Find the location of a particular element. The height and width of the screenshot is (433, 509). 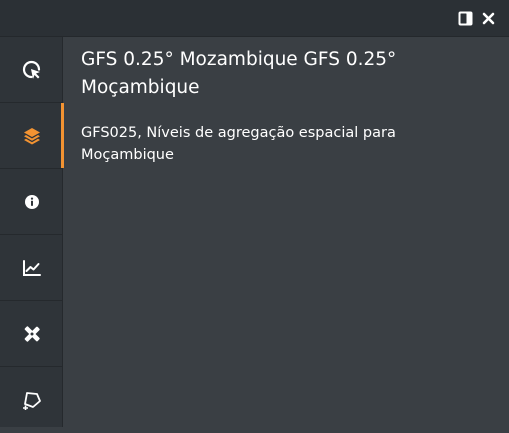

close-icon is located at coordinates (488, 18).